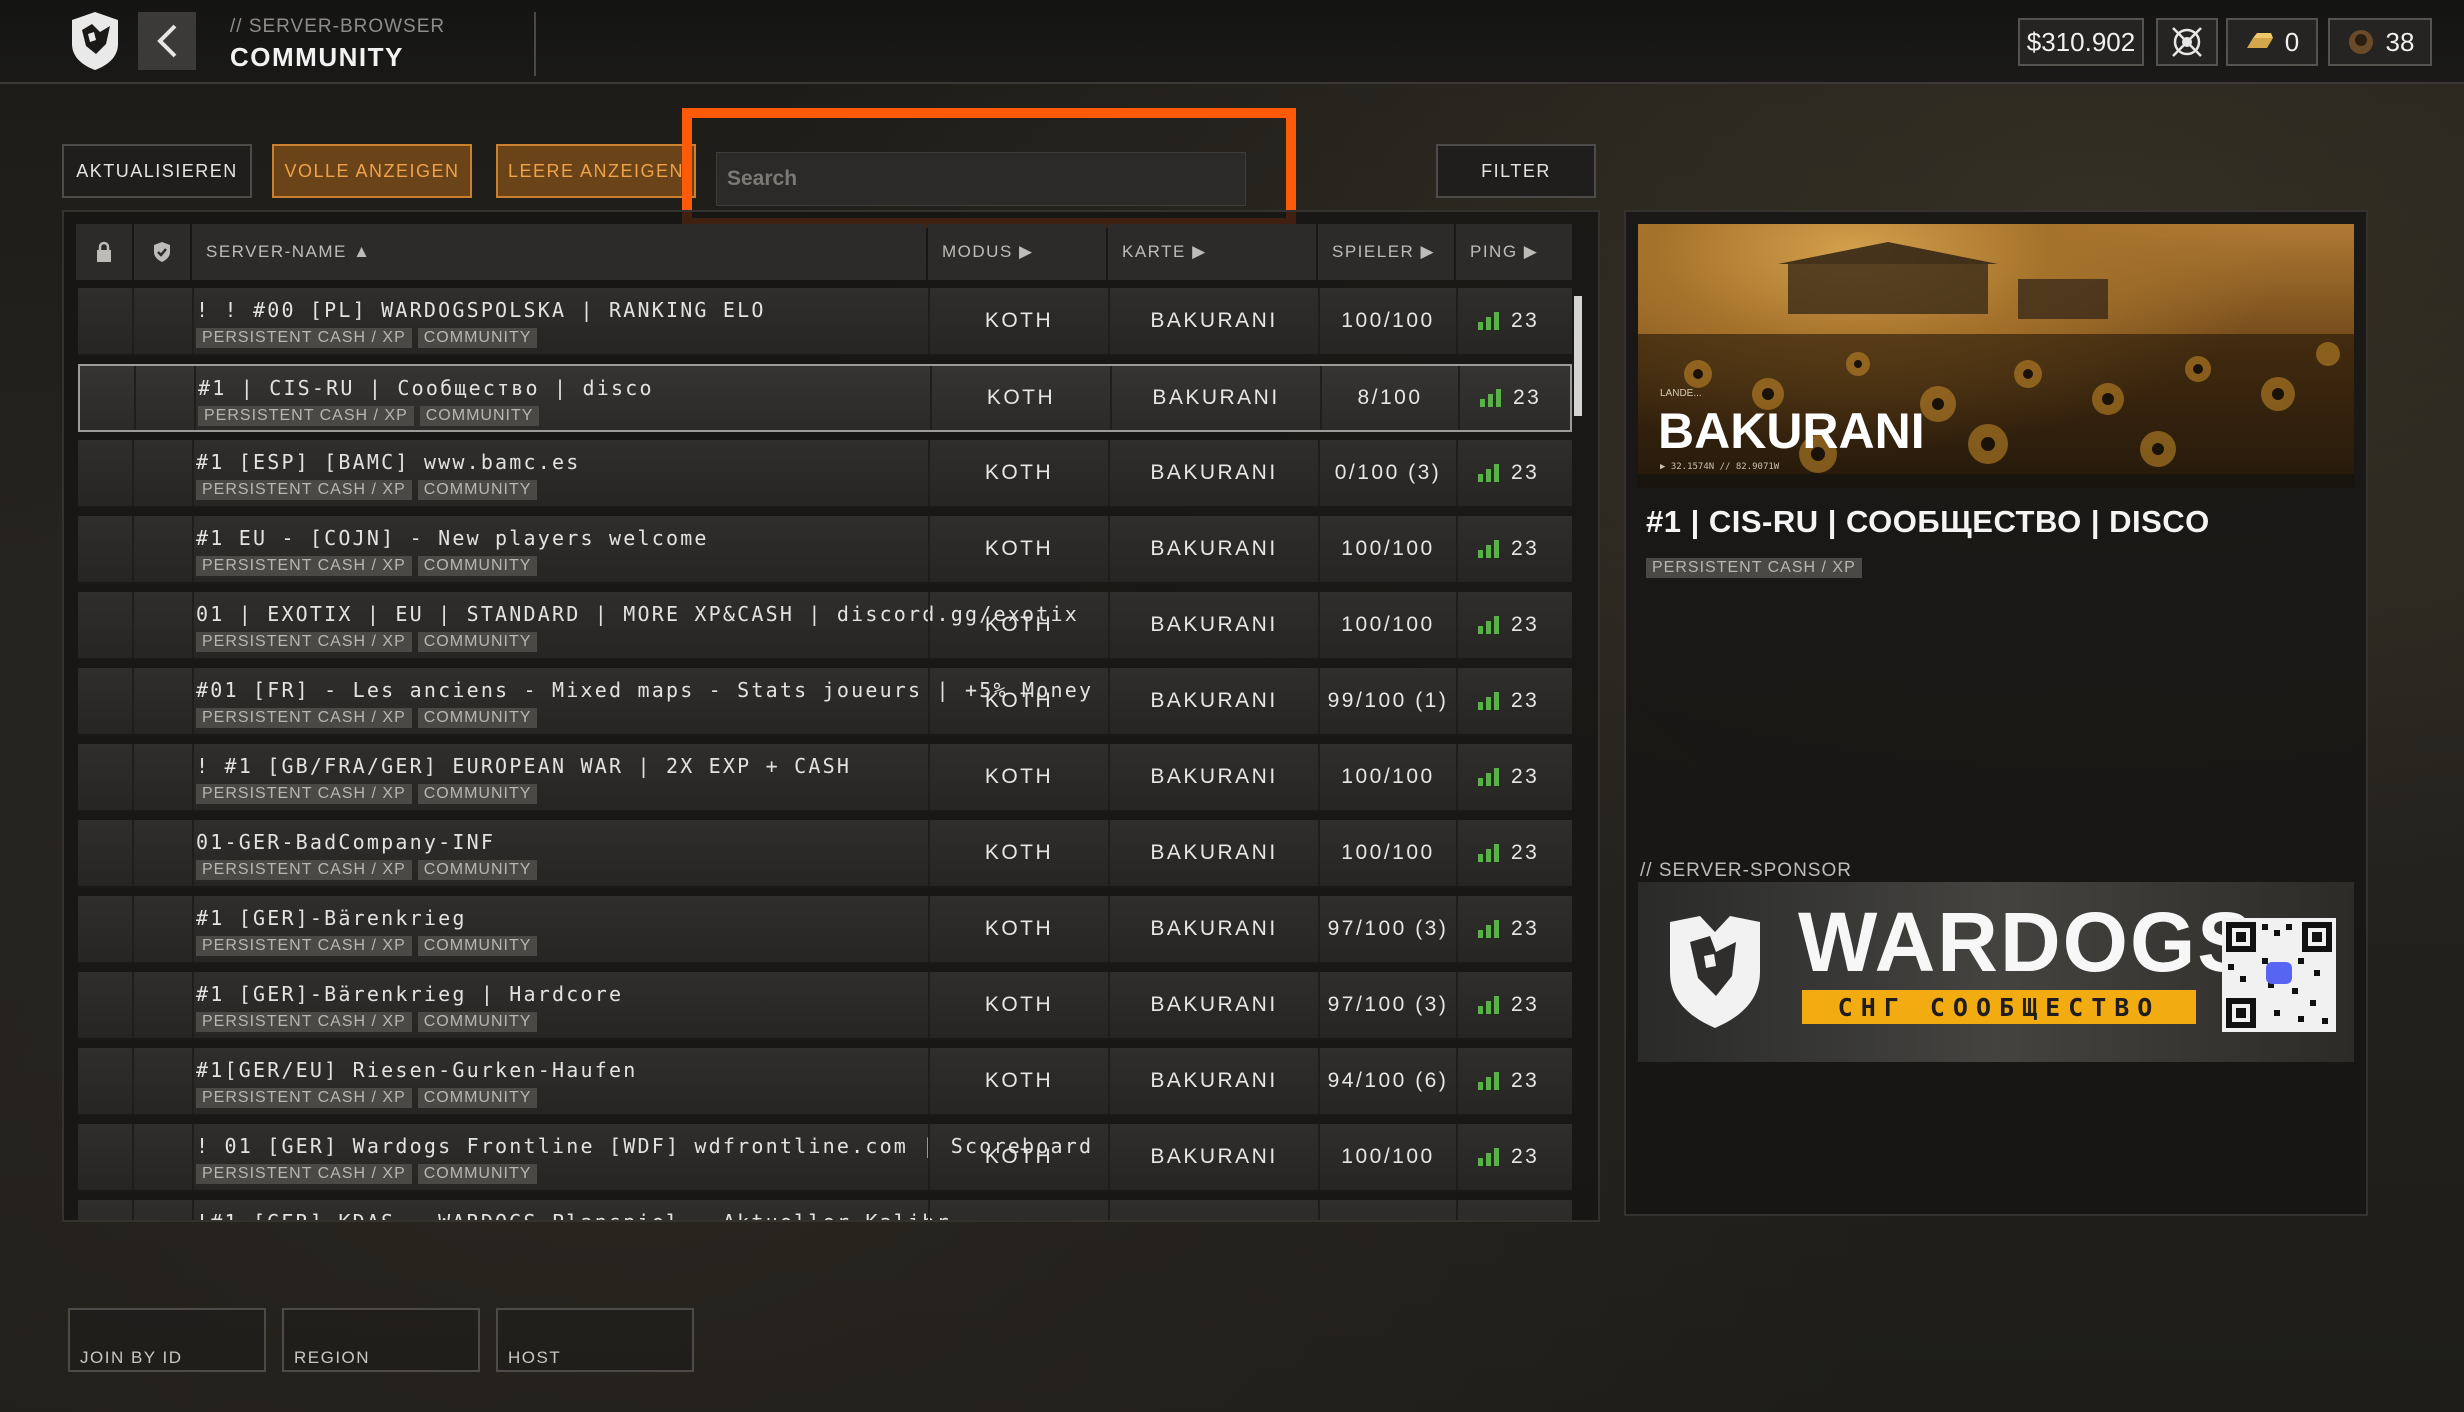  Describe the element at coordinates (417, 1070) in the screenshot. I see `server-name: #1[GER/EU] Riesen-Gurken-Haufen` at that location.